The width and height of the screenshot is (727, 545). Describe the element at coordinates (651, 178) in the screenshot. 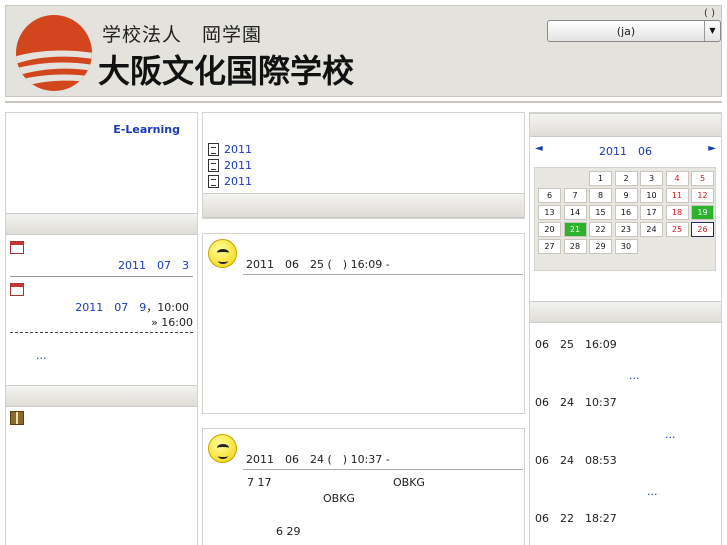

I see `calendar-day: 3` at that location.